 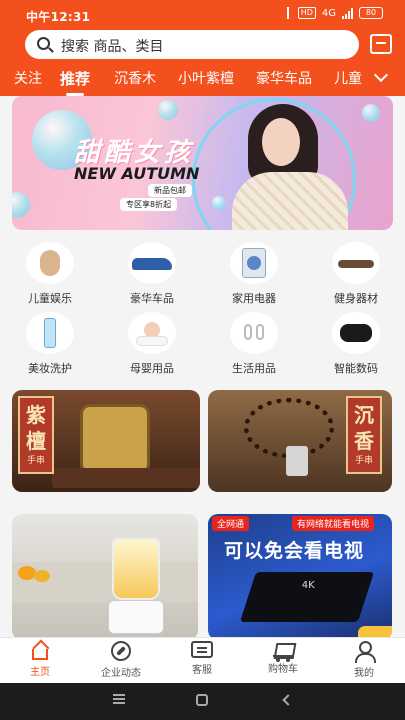 I want to click on compass-icon, so click(x=121, y=651).